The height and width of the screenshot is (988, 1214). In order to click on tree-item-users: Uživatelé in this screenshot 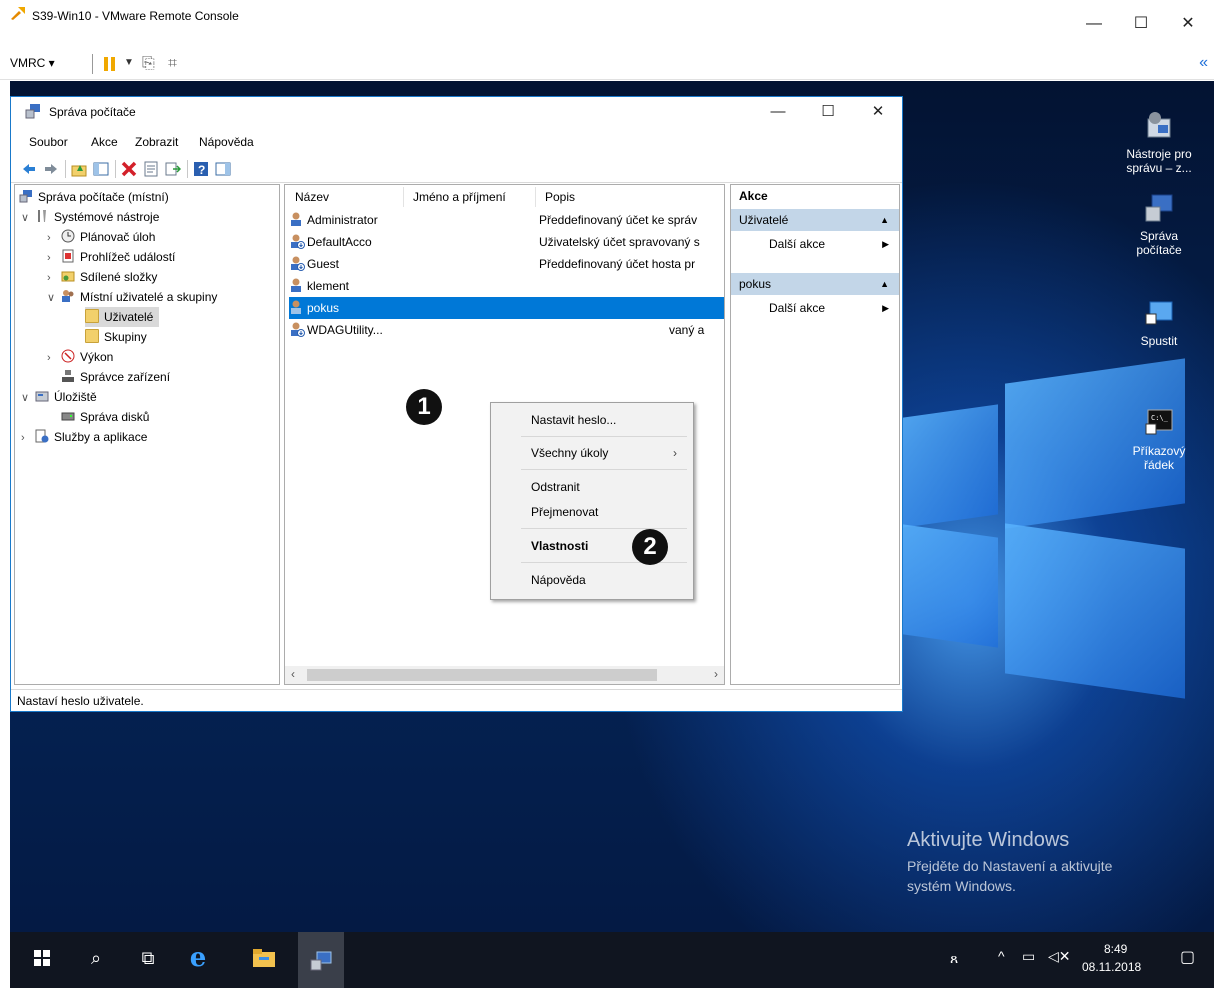, I will do `click(122, 317)`.